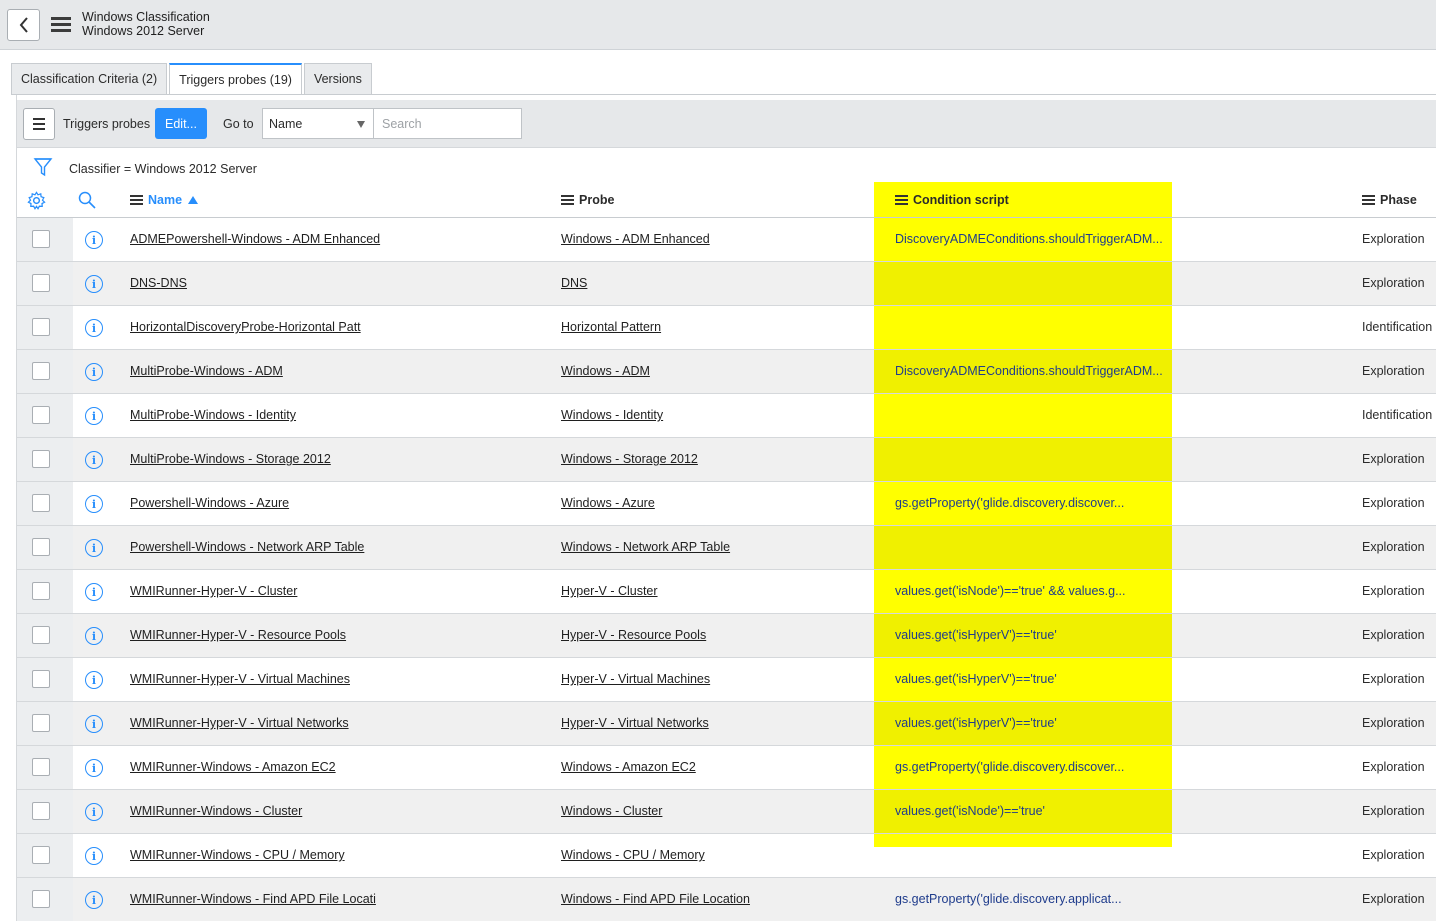 Image resolution: width=1436 pixels, height=921 pixels. I want to click on row-condition-script: values.get('isNode')=='true', so click(970, 811).